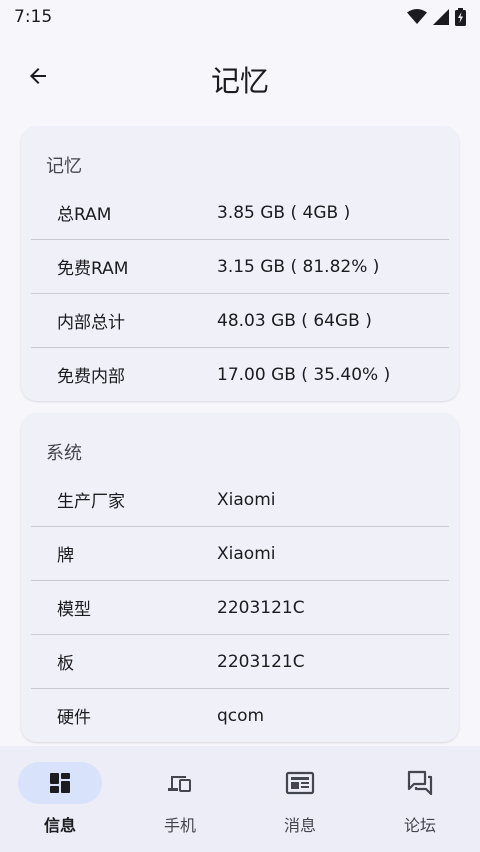 The width and height of the screenshot is (480, 852). I want to click on nav-label: 论坛, so click(419, 825).